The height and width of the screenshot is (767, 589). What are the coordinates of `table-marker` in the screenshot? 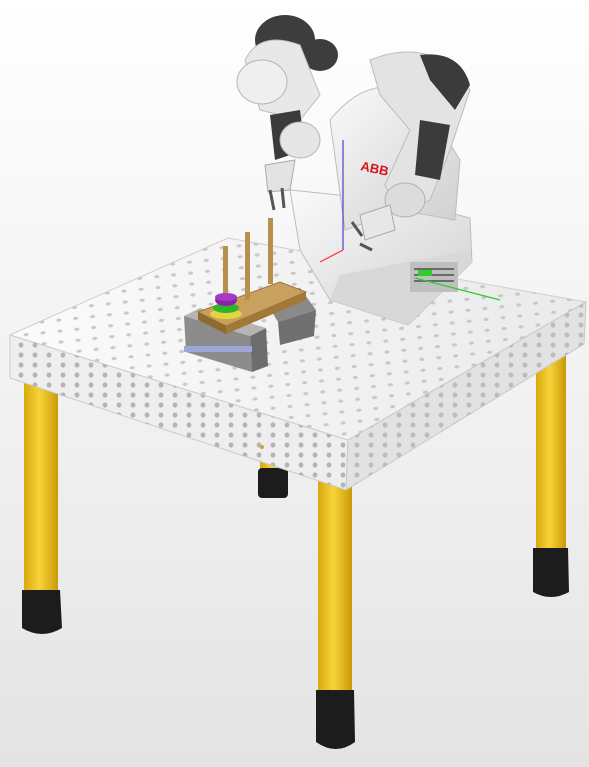 It's located at (262, 447).